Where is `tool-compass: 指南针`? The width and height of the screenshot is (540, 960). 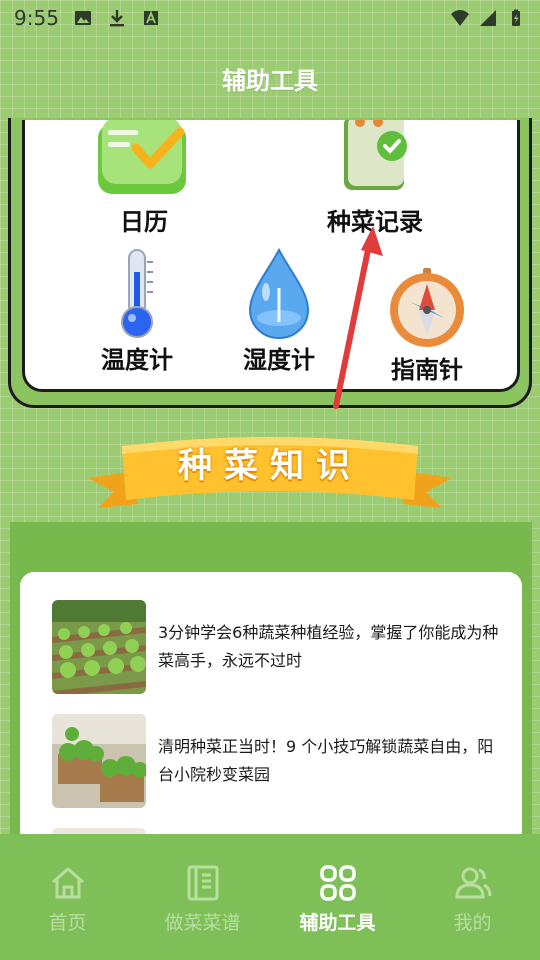
tool-compass: 指南针 is located at coordinates (427, 325).